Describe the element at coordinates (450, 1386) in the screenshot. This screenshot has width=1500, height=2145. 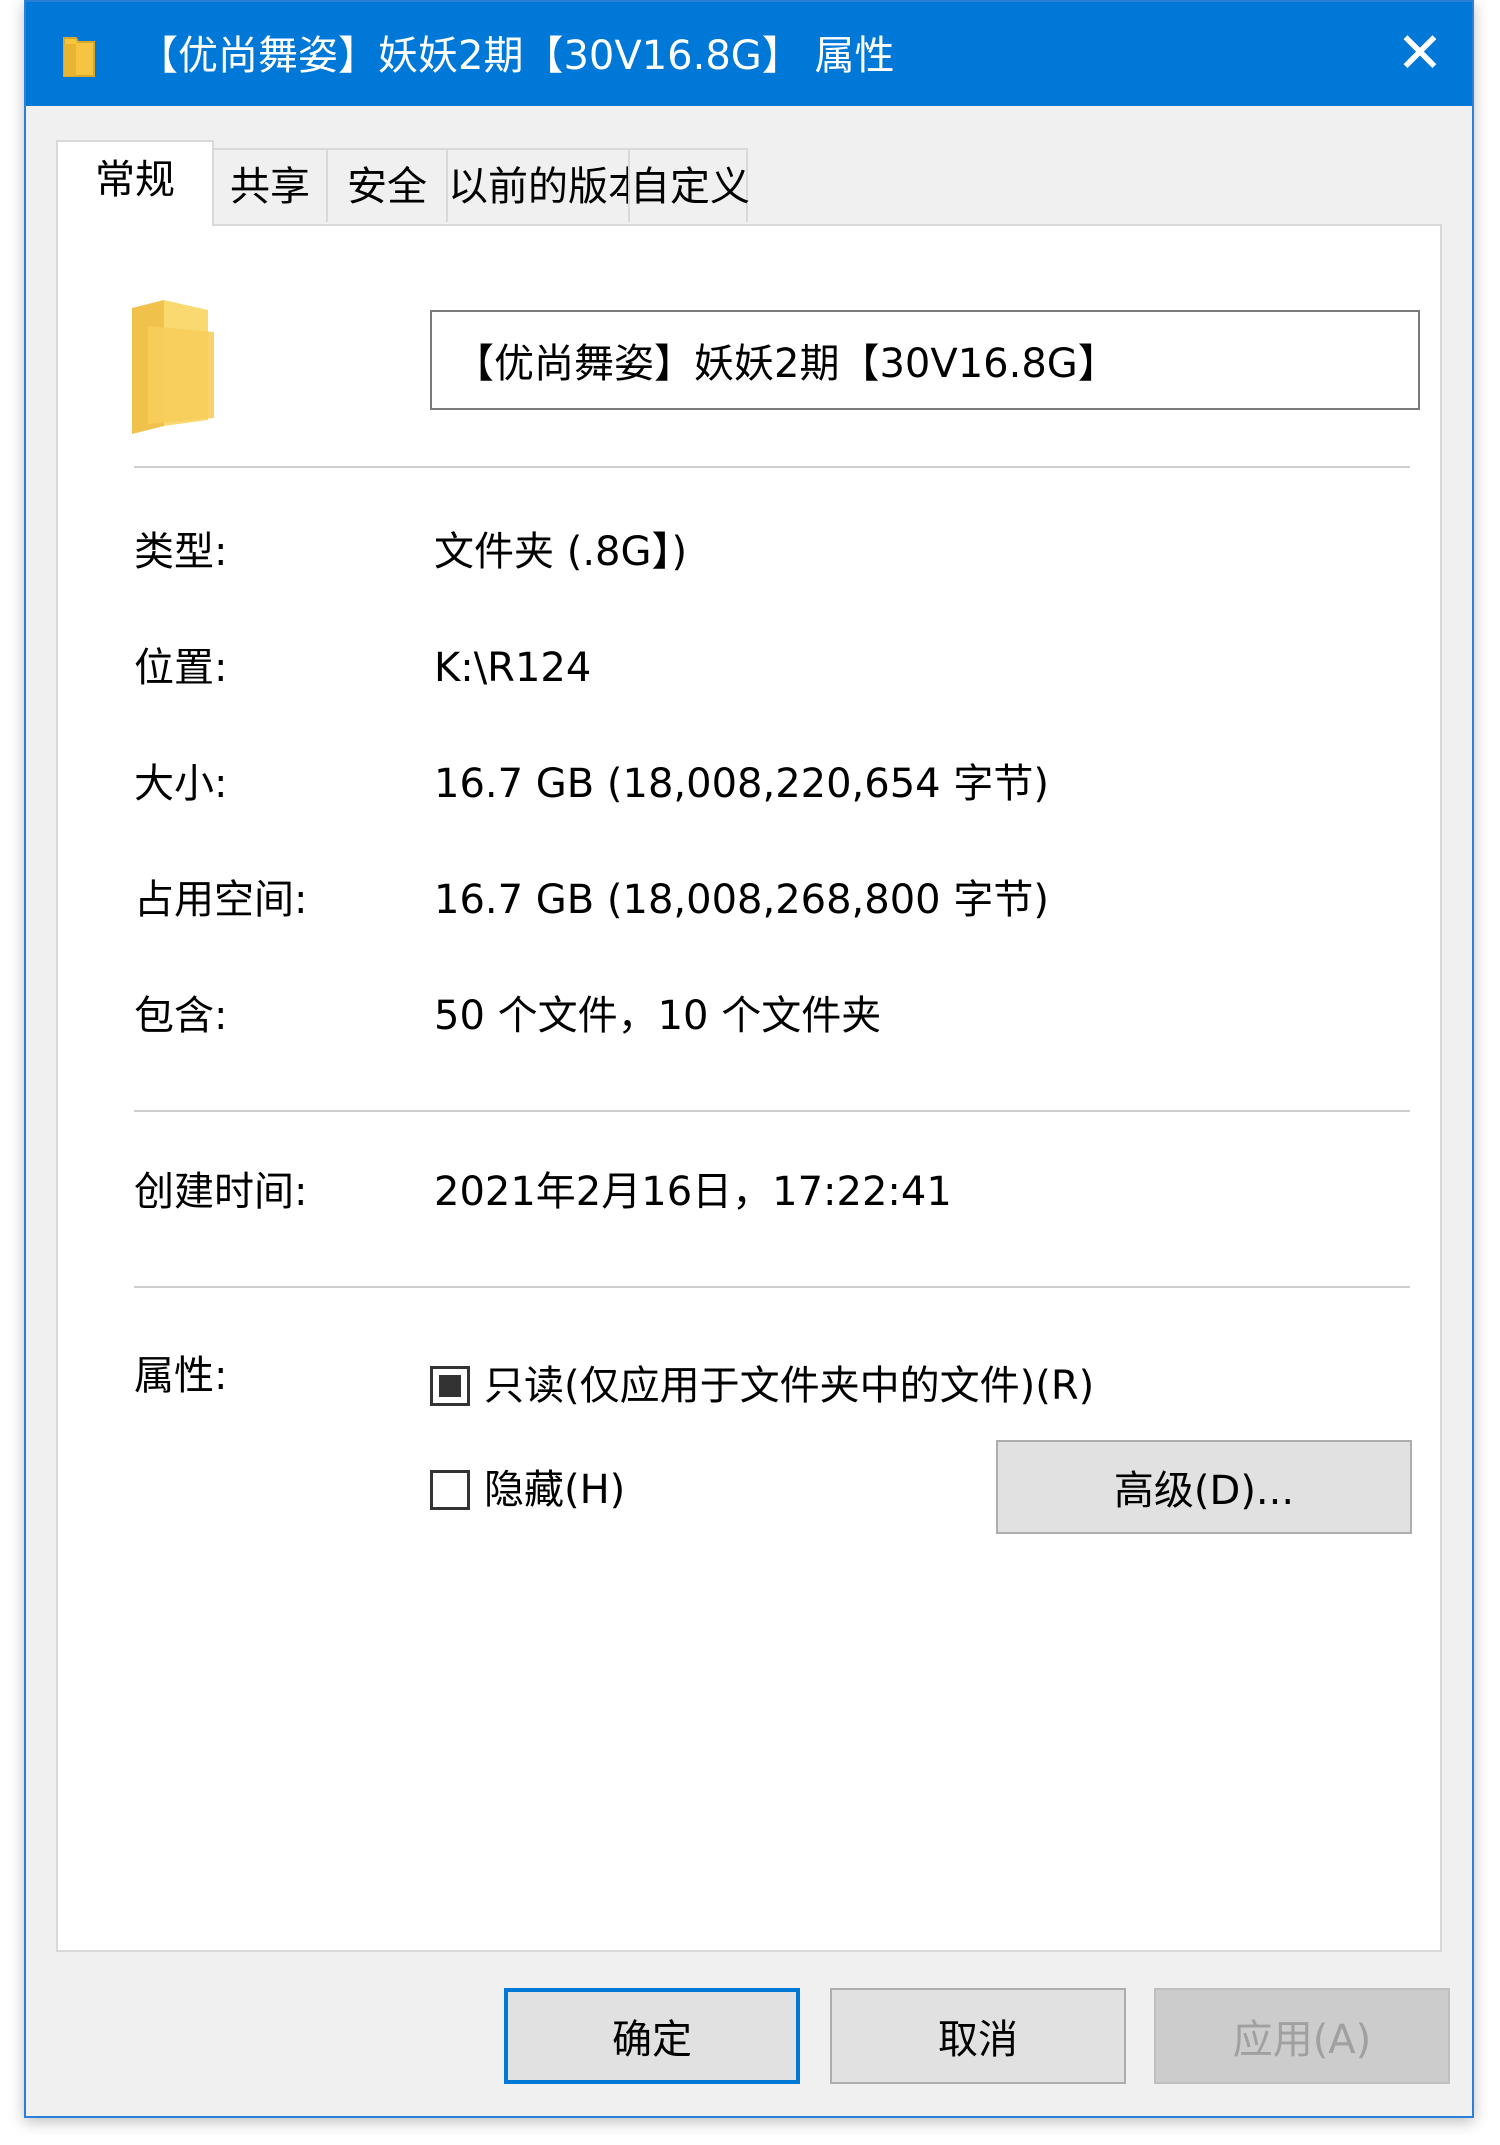
I see `readonly-checkbox` at that location.